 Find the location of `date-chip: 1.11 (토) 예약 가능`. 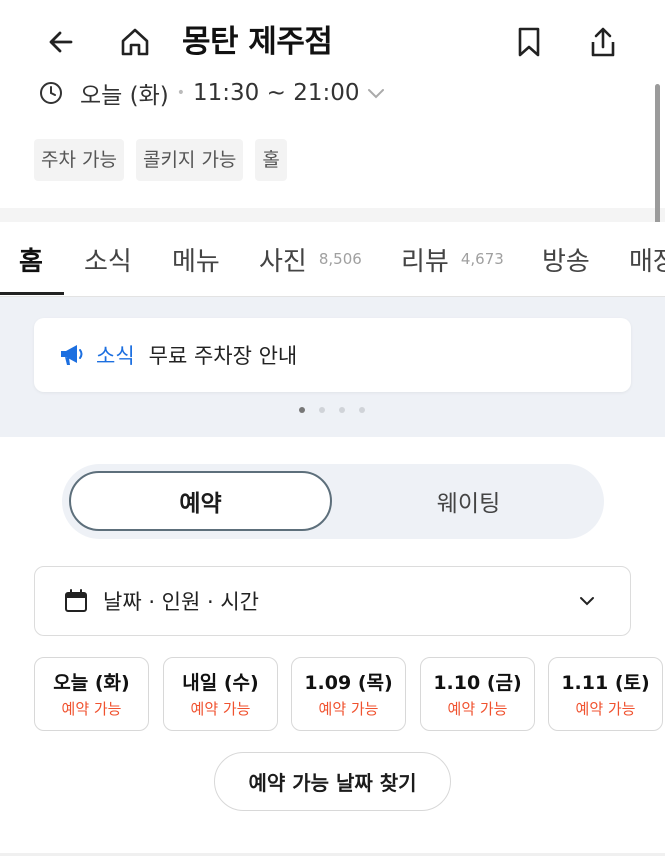

date-chip: 1.11 (토) 예약 가능 is located at coordinates (605, 694).